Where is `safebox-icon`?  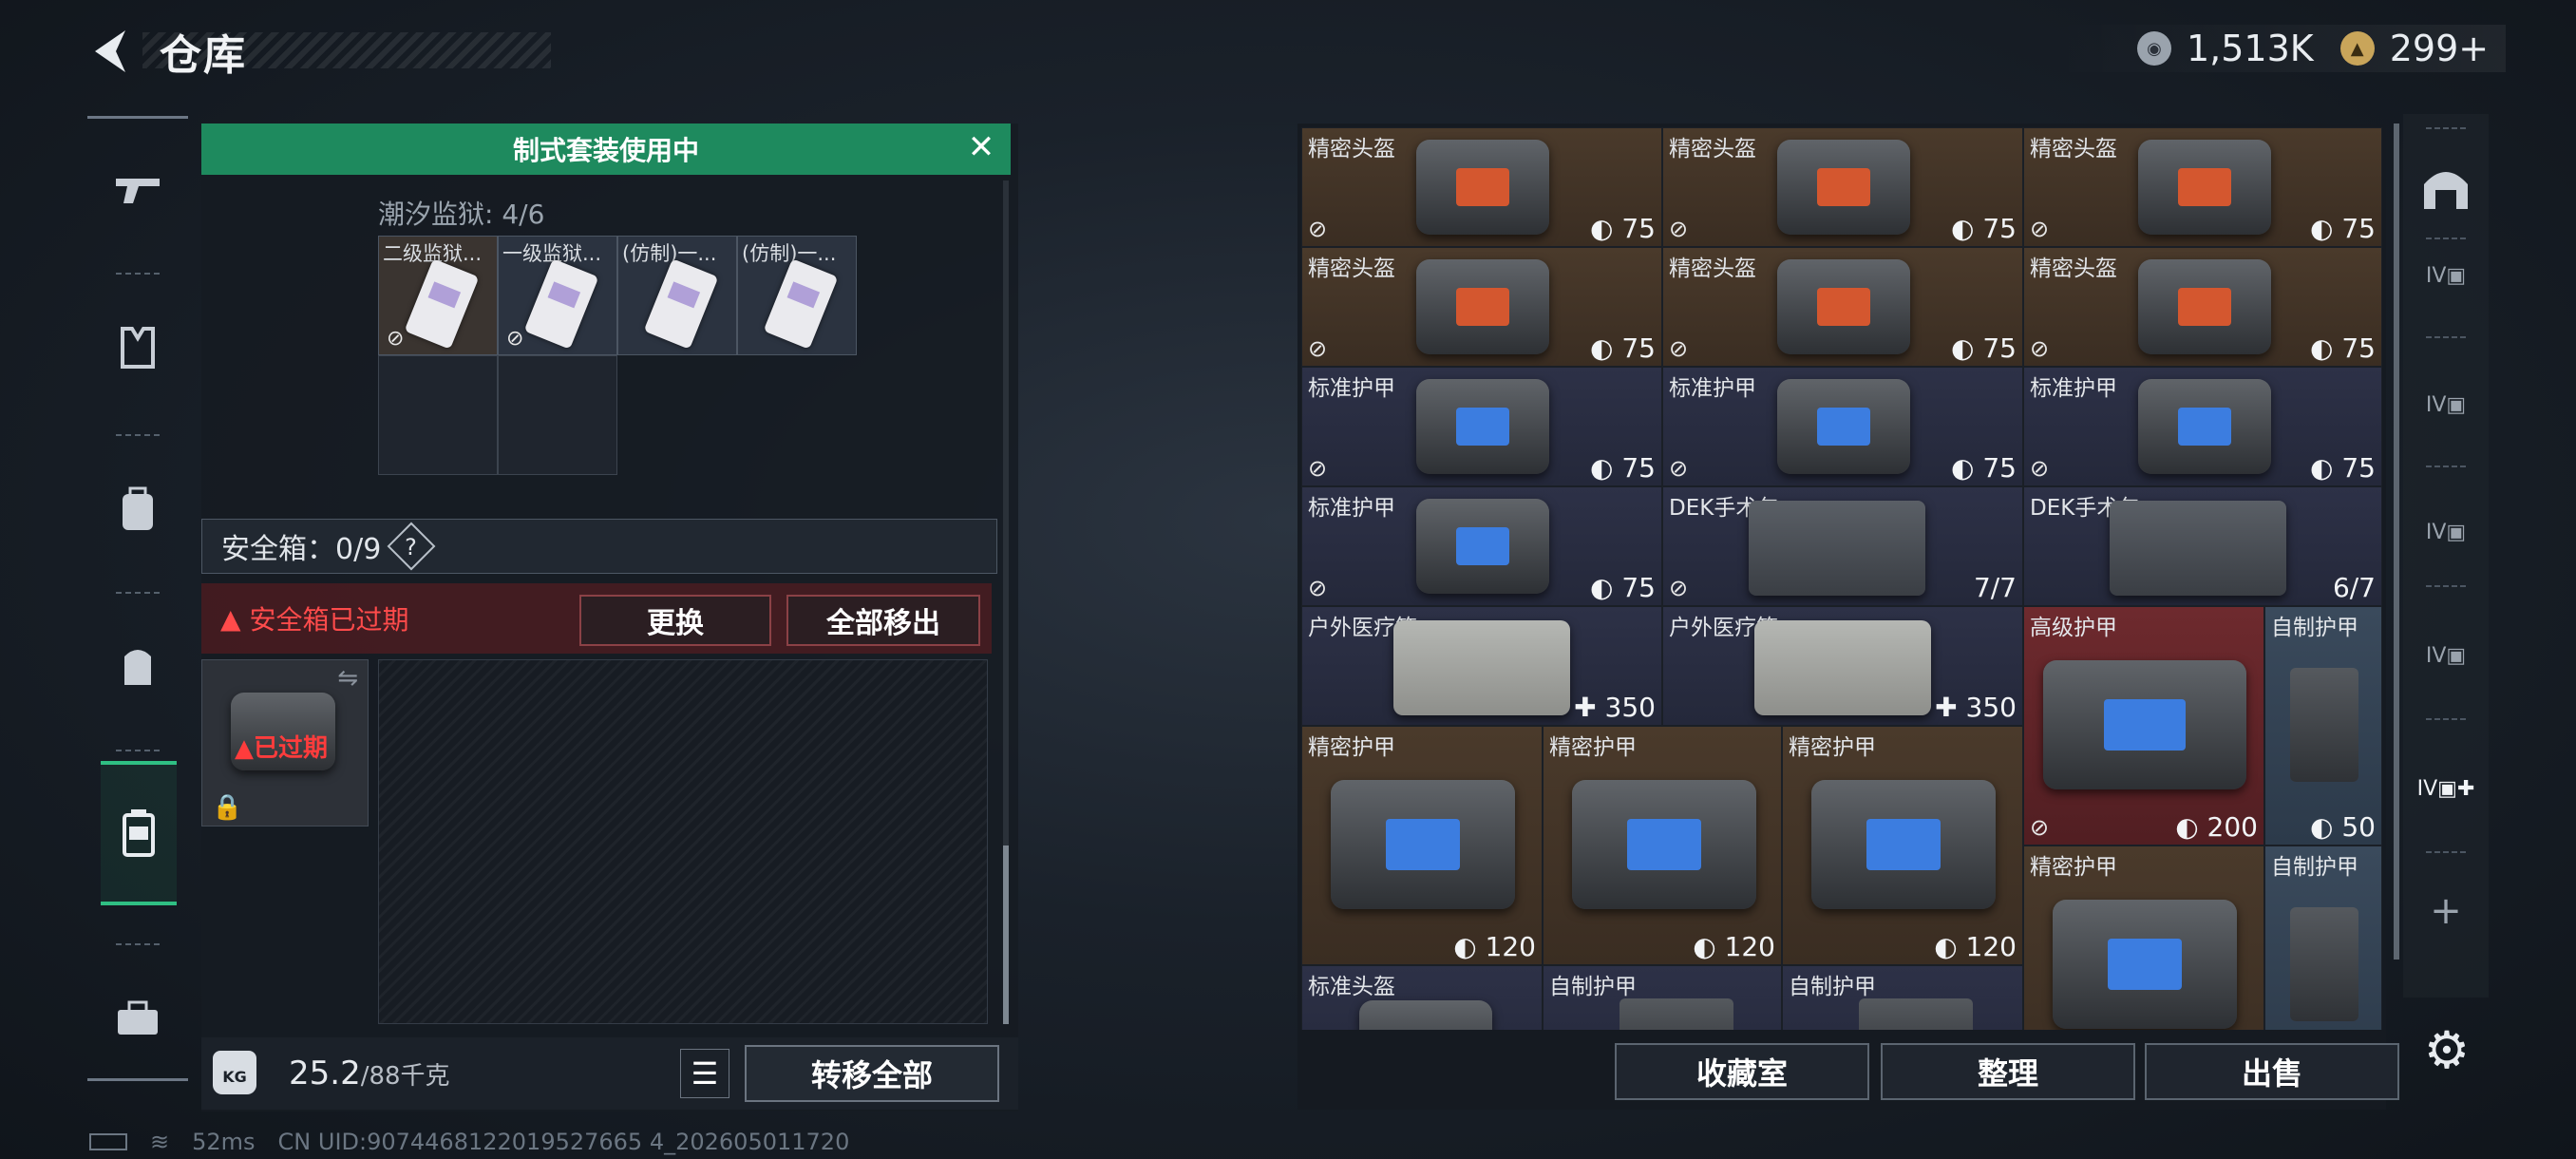 safebox-icon is located at coordinates (139, 833).